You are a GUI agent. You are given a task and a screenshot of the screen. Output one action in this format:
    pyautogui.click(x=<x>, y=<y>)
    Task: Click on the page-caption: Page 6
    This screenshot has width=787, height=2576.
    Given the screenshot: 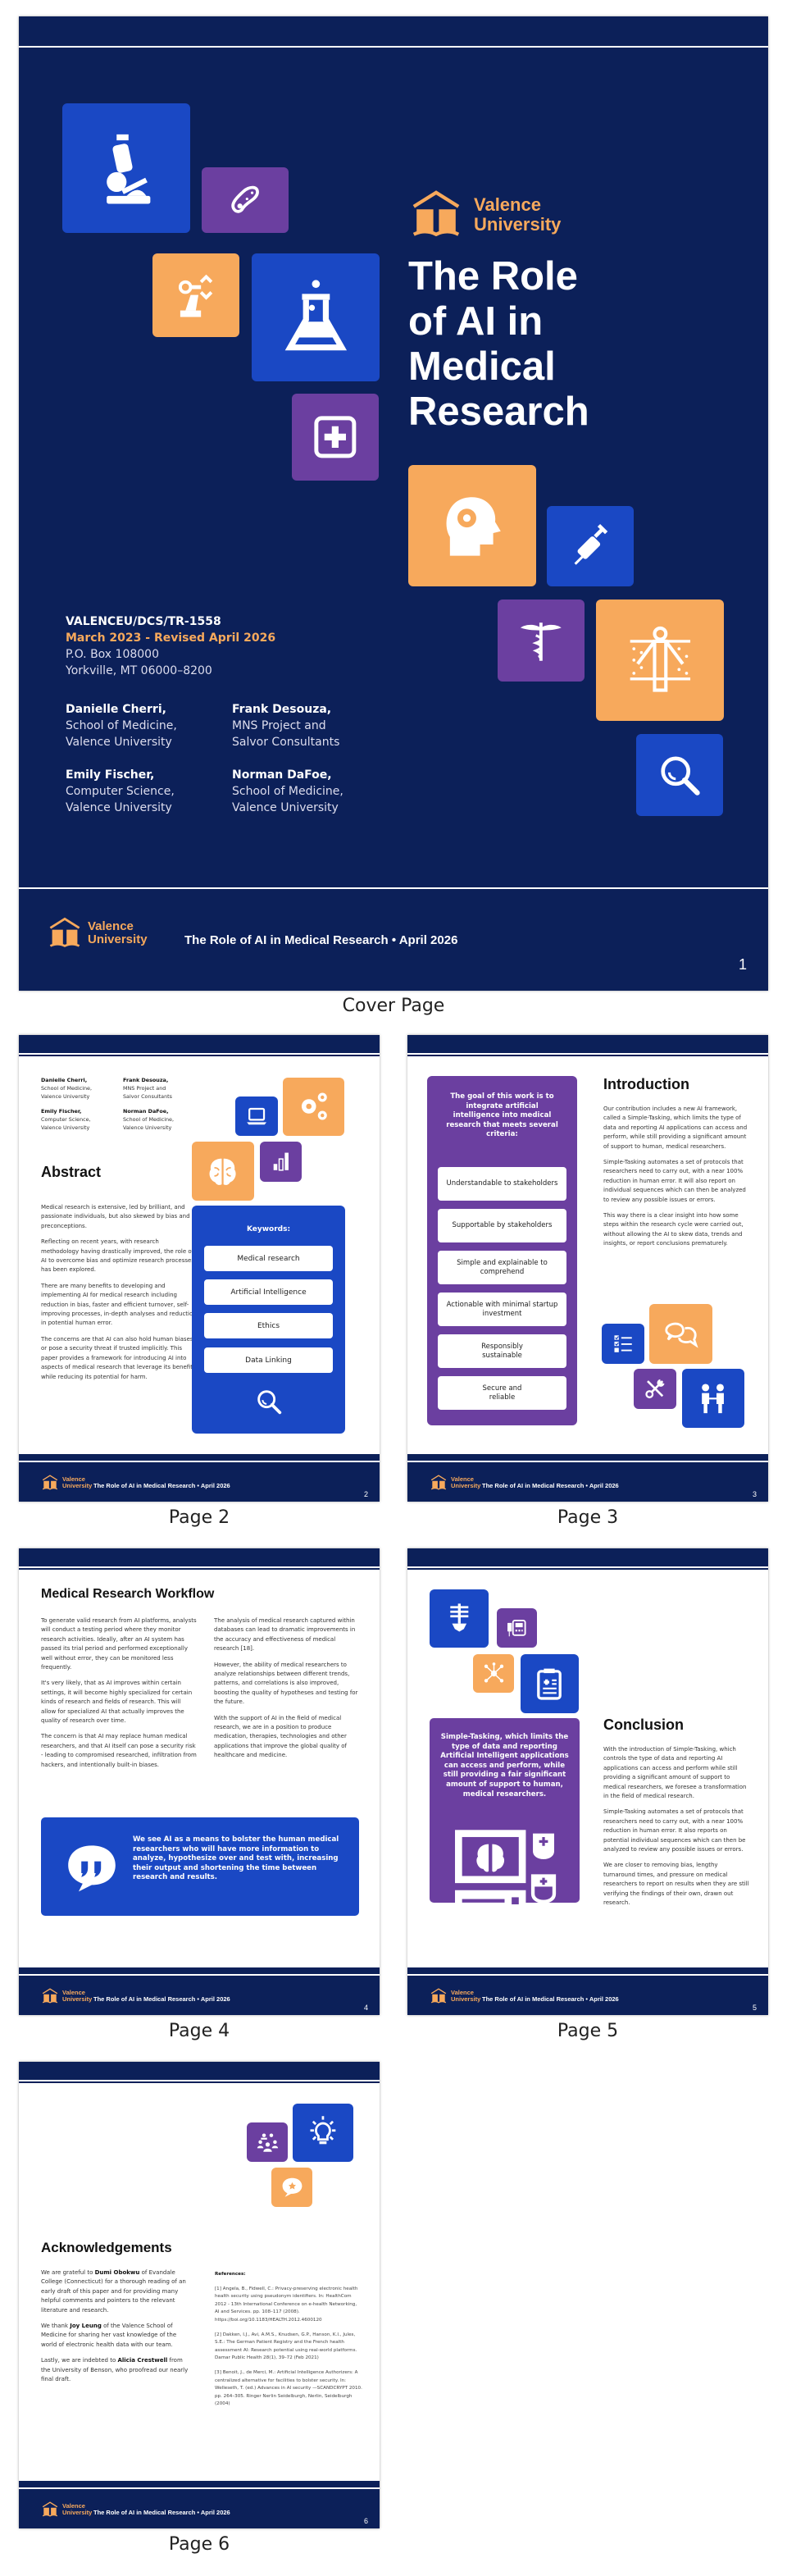 What is the action you would take?
    pyautogui.click(x=199, y=2544)
    